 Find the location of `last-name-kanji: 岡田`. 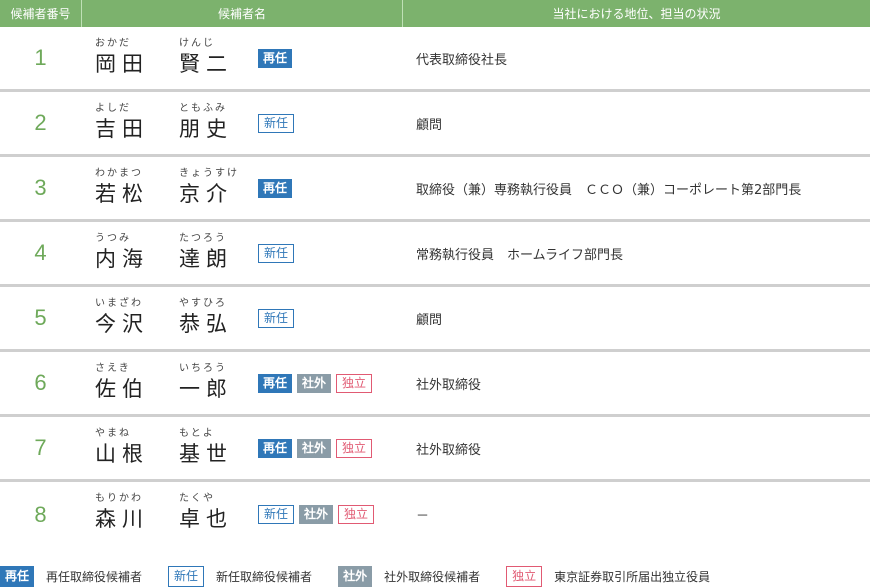

last-name-kanji: 岡田 is located at coordinates (122, 64).